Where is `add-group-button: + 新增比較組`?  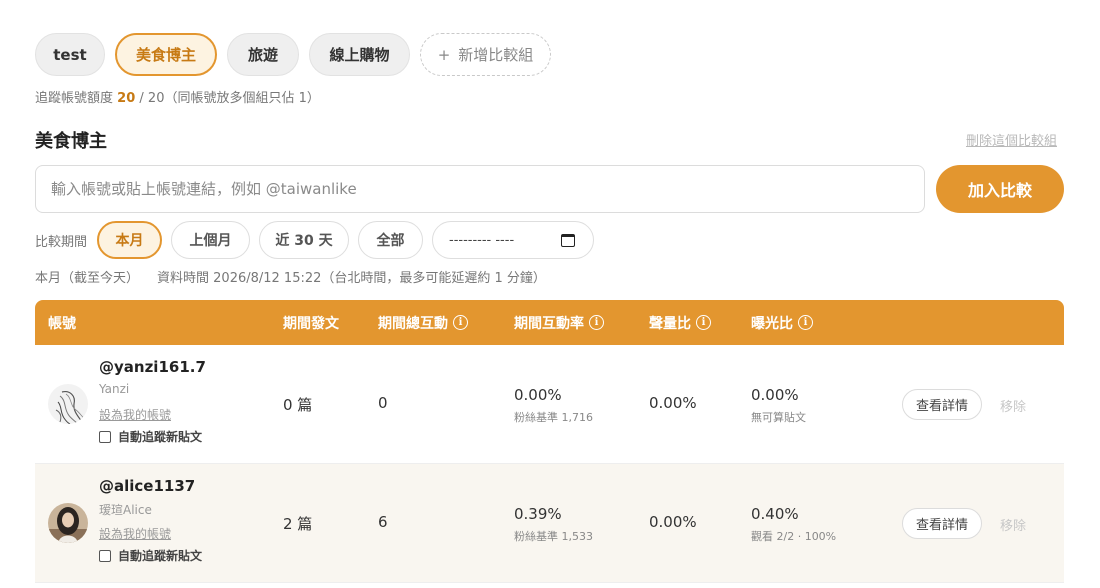 add-group-button: + 新增比較組 is located at coordinates (485, 54).